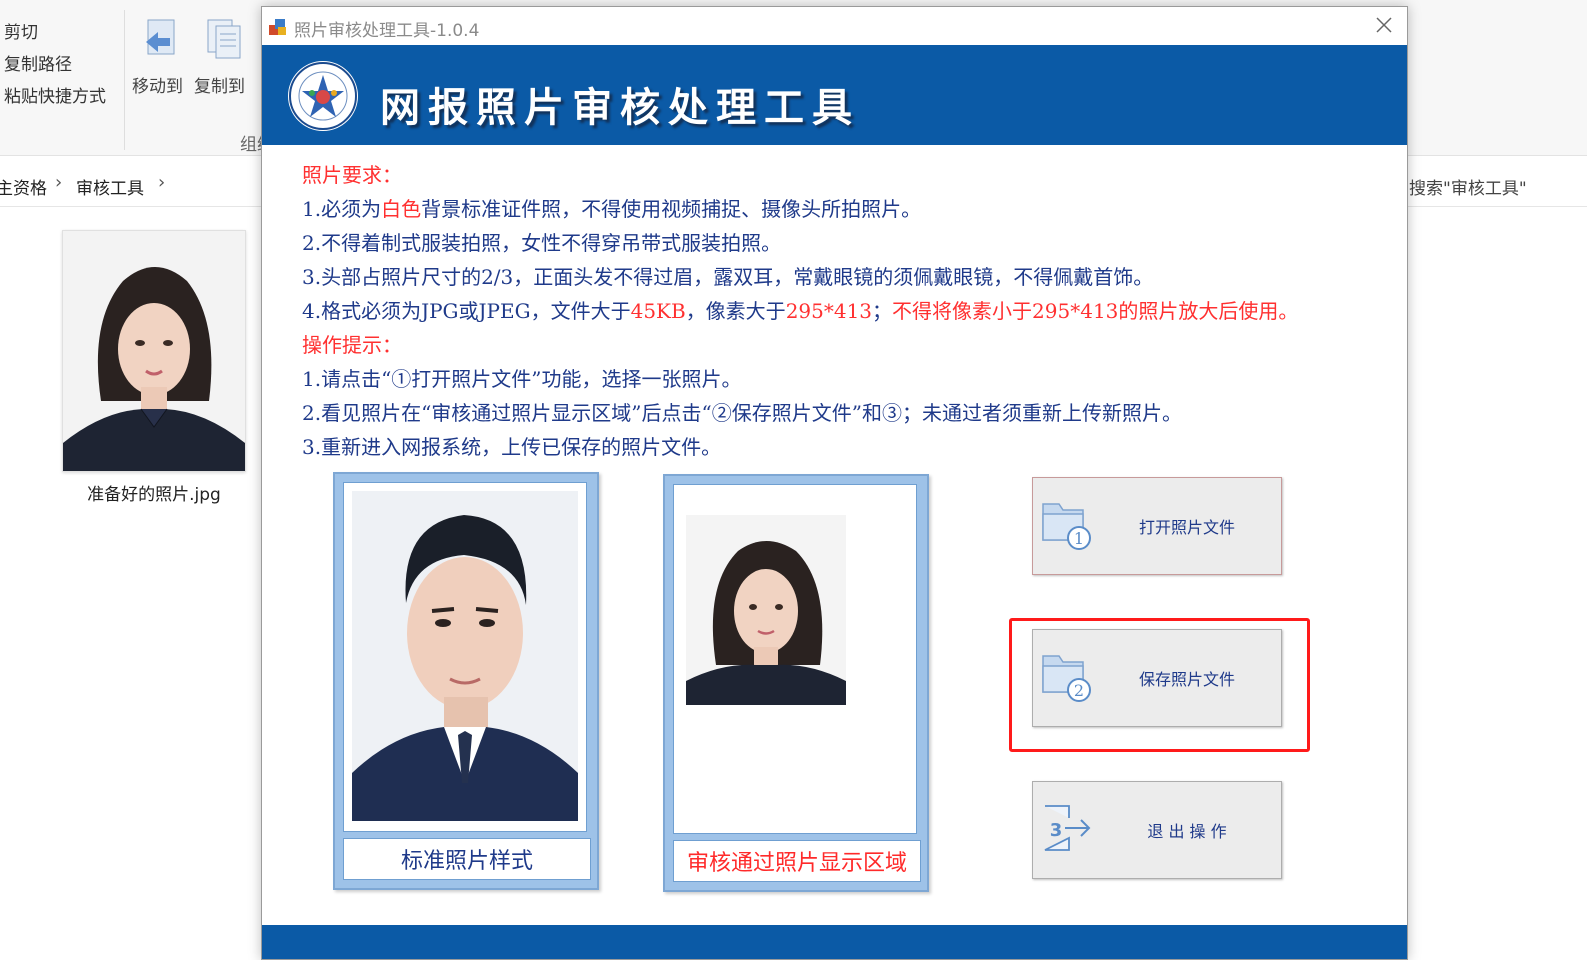  I want to click on sample-photo-panel: 标准照片样式, so click(466, 681).